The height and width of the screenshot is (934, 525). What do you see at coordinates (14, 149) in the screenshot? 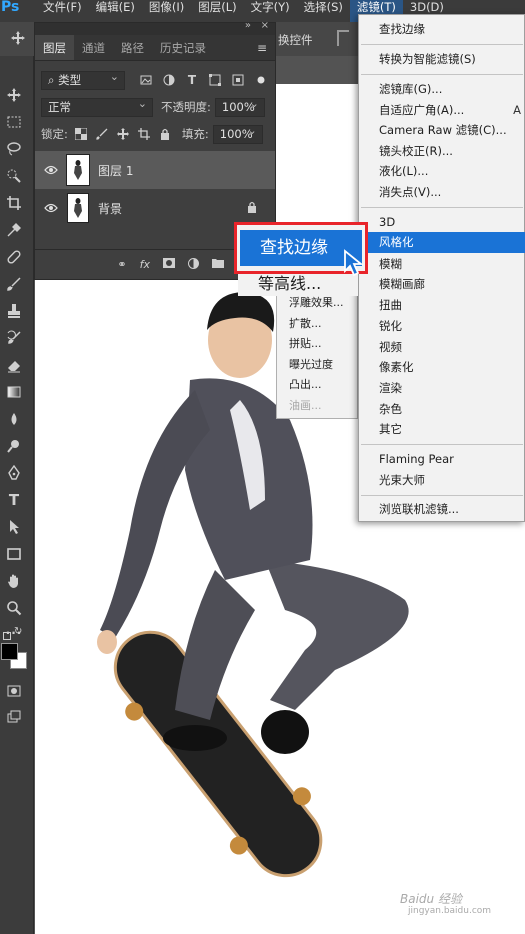
I see `lasso-tool-icon` at bounding box center [14, 149].